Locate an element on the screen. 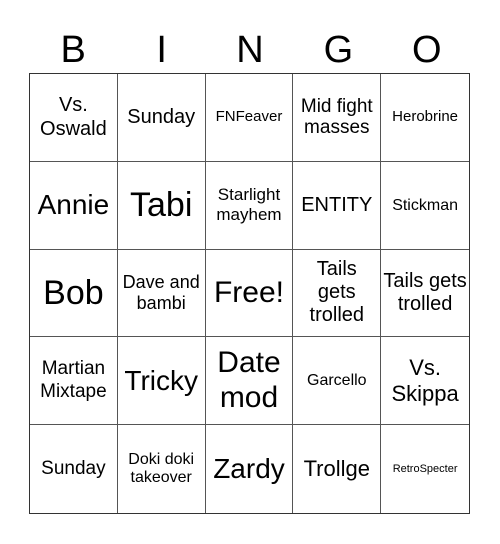  header-letter-n: N is located at coordinates (250, 50).